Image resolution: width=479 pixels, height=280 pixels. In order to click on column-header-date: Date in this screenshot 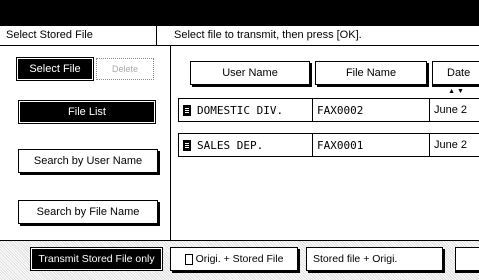, I will do `click(455, 73)`.